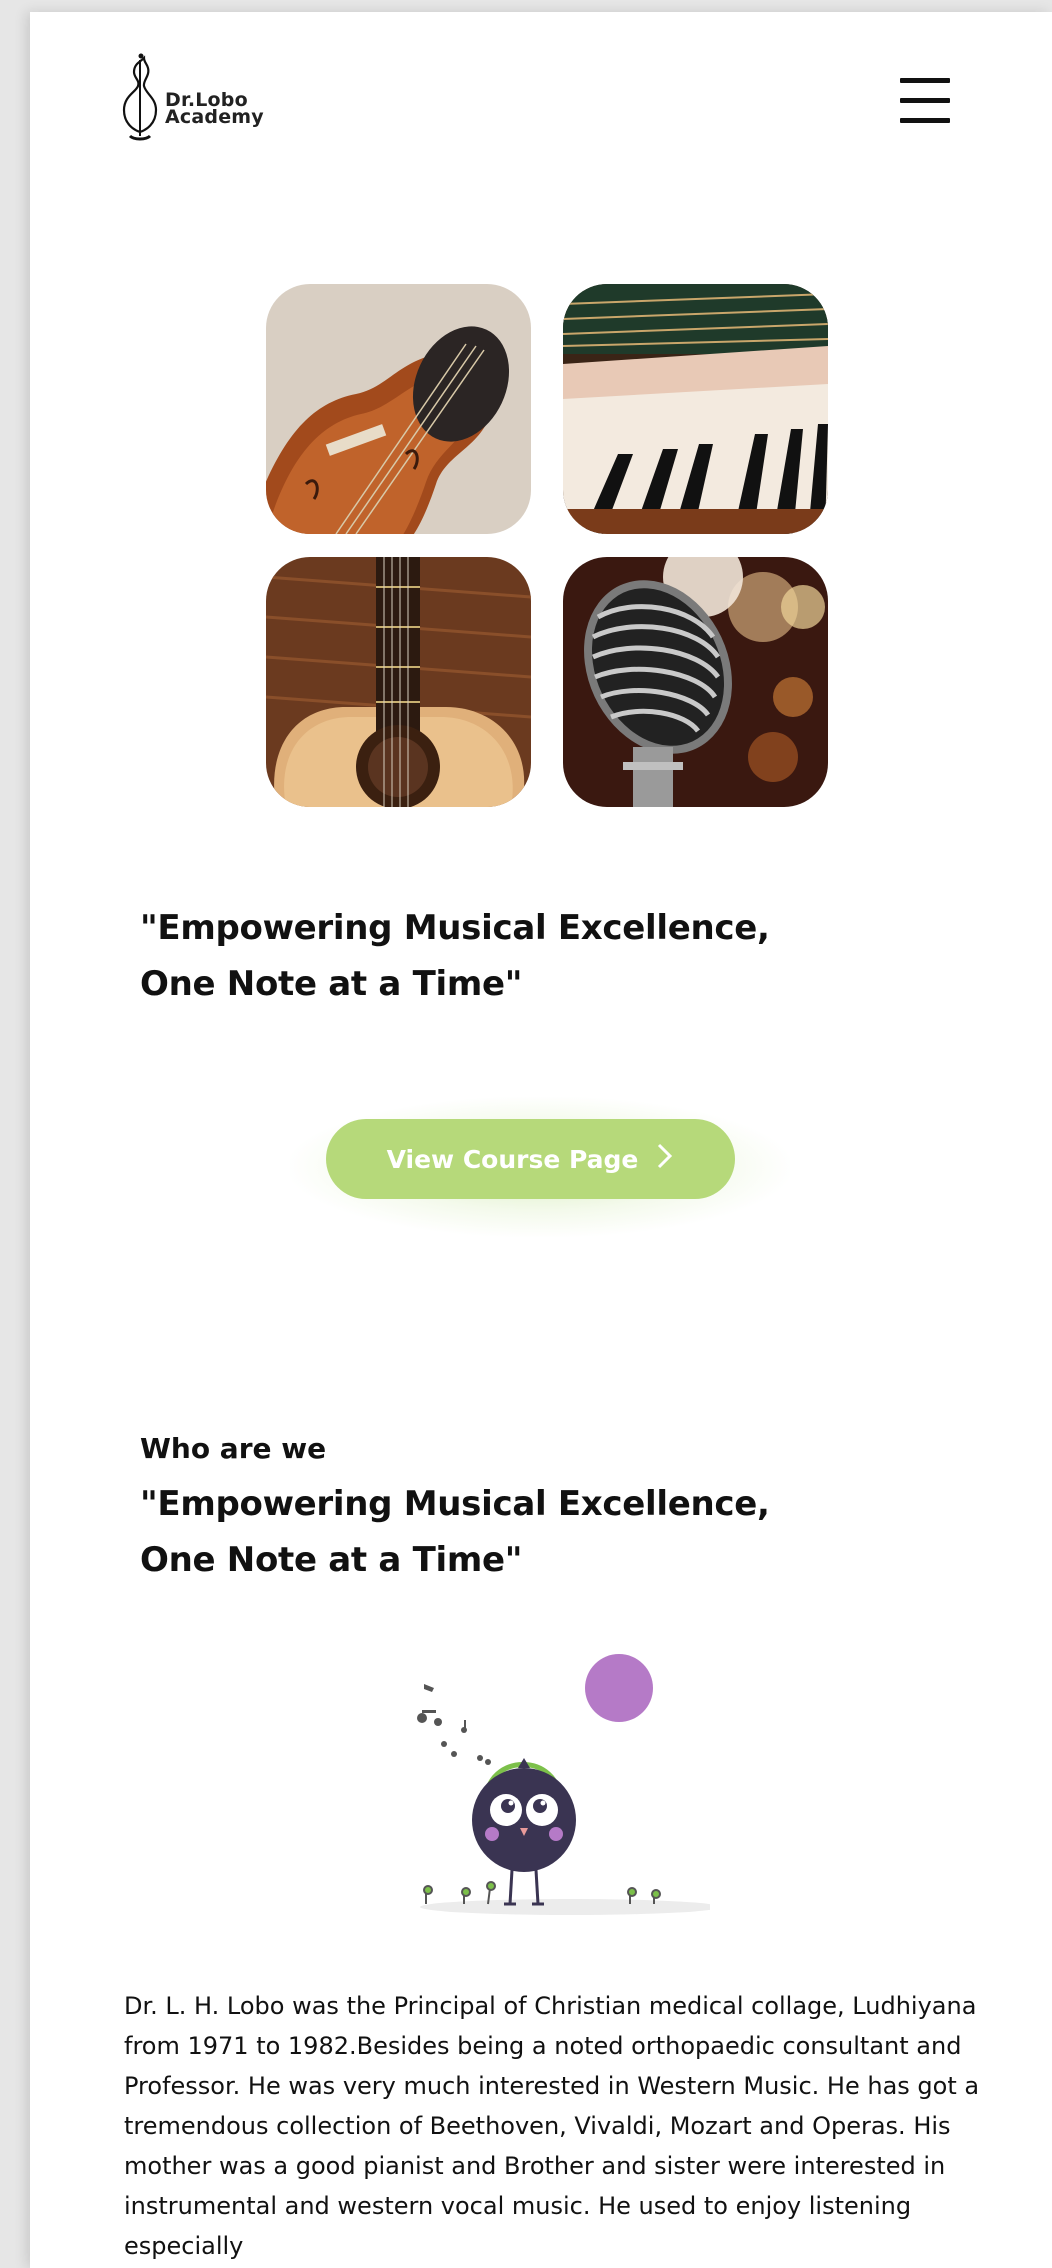 The height and width of the screenshot is (2268, 1052). What do you see at coordinates (233, 1448) in the screenshot?
I see `about-eyebrow: Who are we` at bounding box center [233, 1448].